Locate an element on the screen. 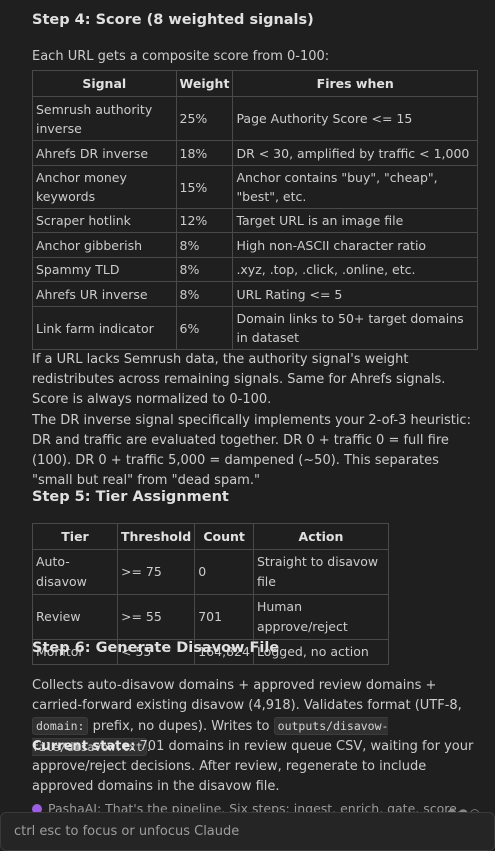 The height and width of the screenshot is (851, 495). action-cell: Straight to disavow file is located at coordinates (320, 572).